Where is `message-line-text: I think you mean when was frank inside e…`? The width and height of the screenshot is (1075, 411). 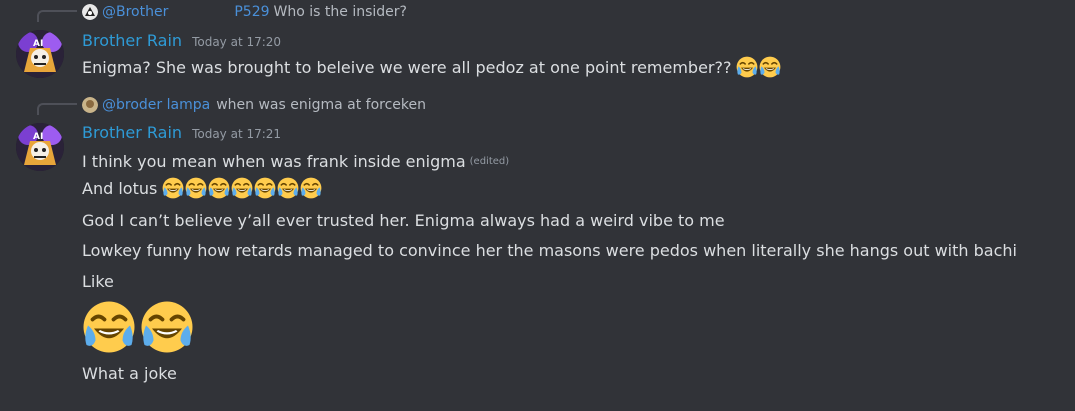
message-line-text: I think you mean when was frank inside e… is located at coordinates (274, 161).